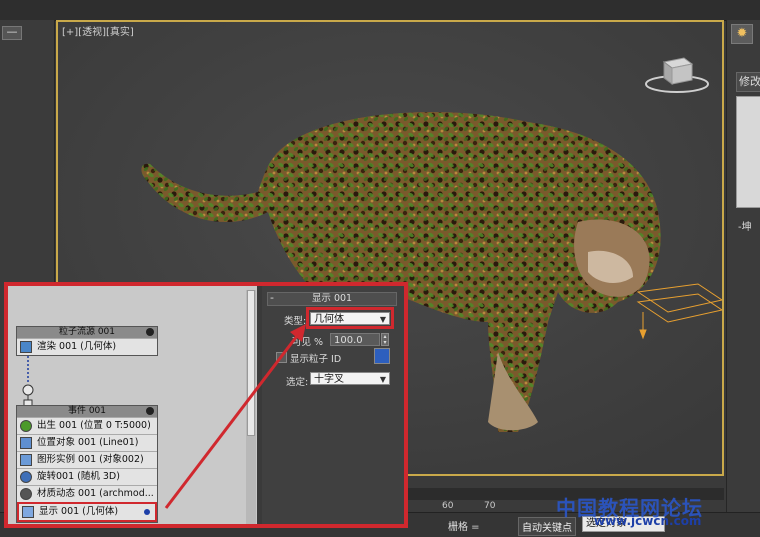 Image resolution: width=760 pixels, height=537 pixels. Describe the element at coordinates (87, 425) in the screenshot. I see `operator-row: 出生 001 (位置 0 T:5000)` at that location.